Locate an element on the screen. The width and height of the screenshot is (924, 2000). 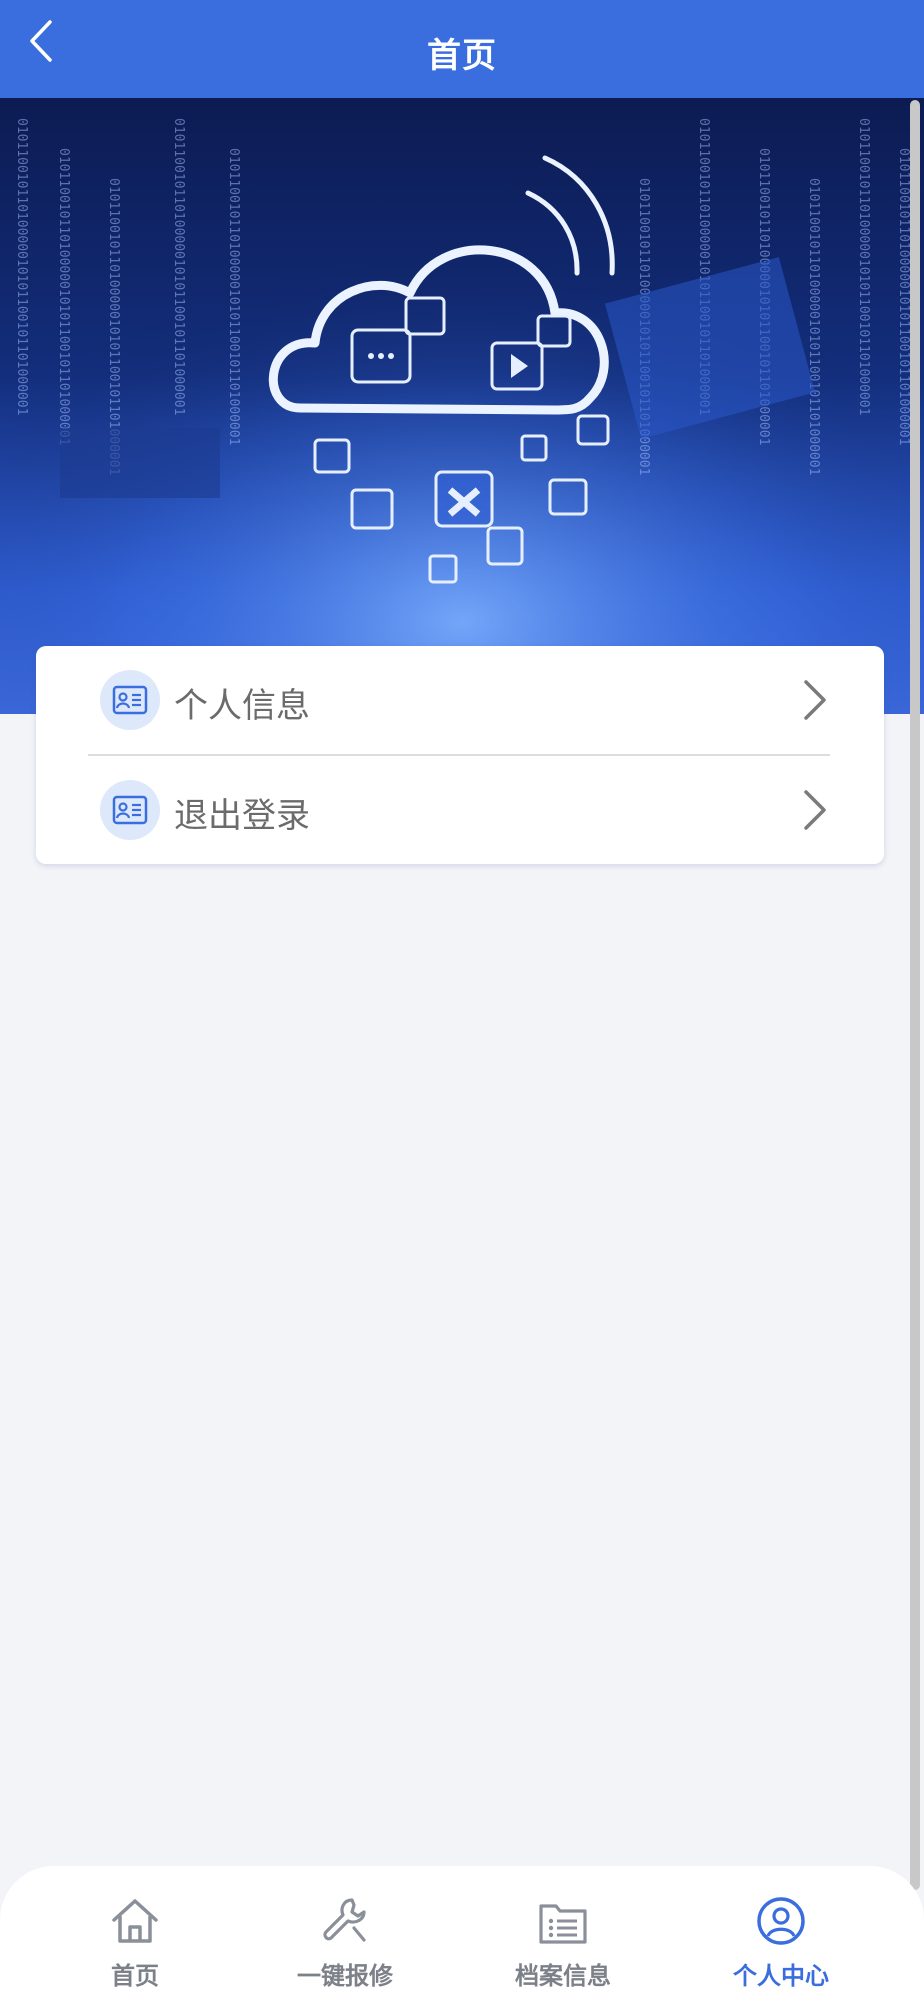
menu-item-label: 退出登录 is located at coordinates (242, 816).